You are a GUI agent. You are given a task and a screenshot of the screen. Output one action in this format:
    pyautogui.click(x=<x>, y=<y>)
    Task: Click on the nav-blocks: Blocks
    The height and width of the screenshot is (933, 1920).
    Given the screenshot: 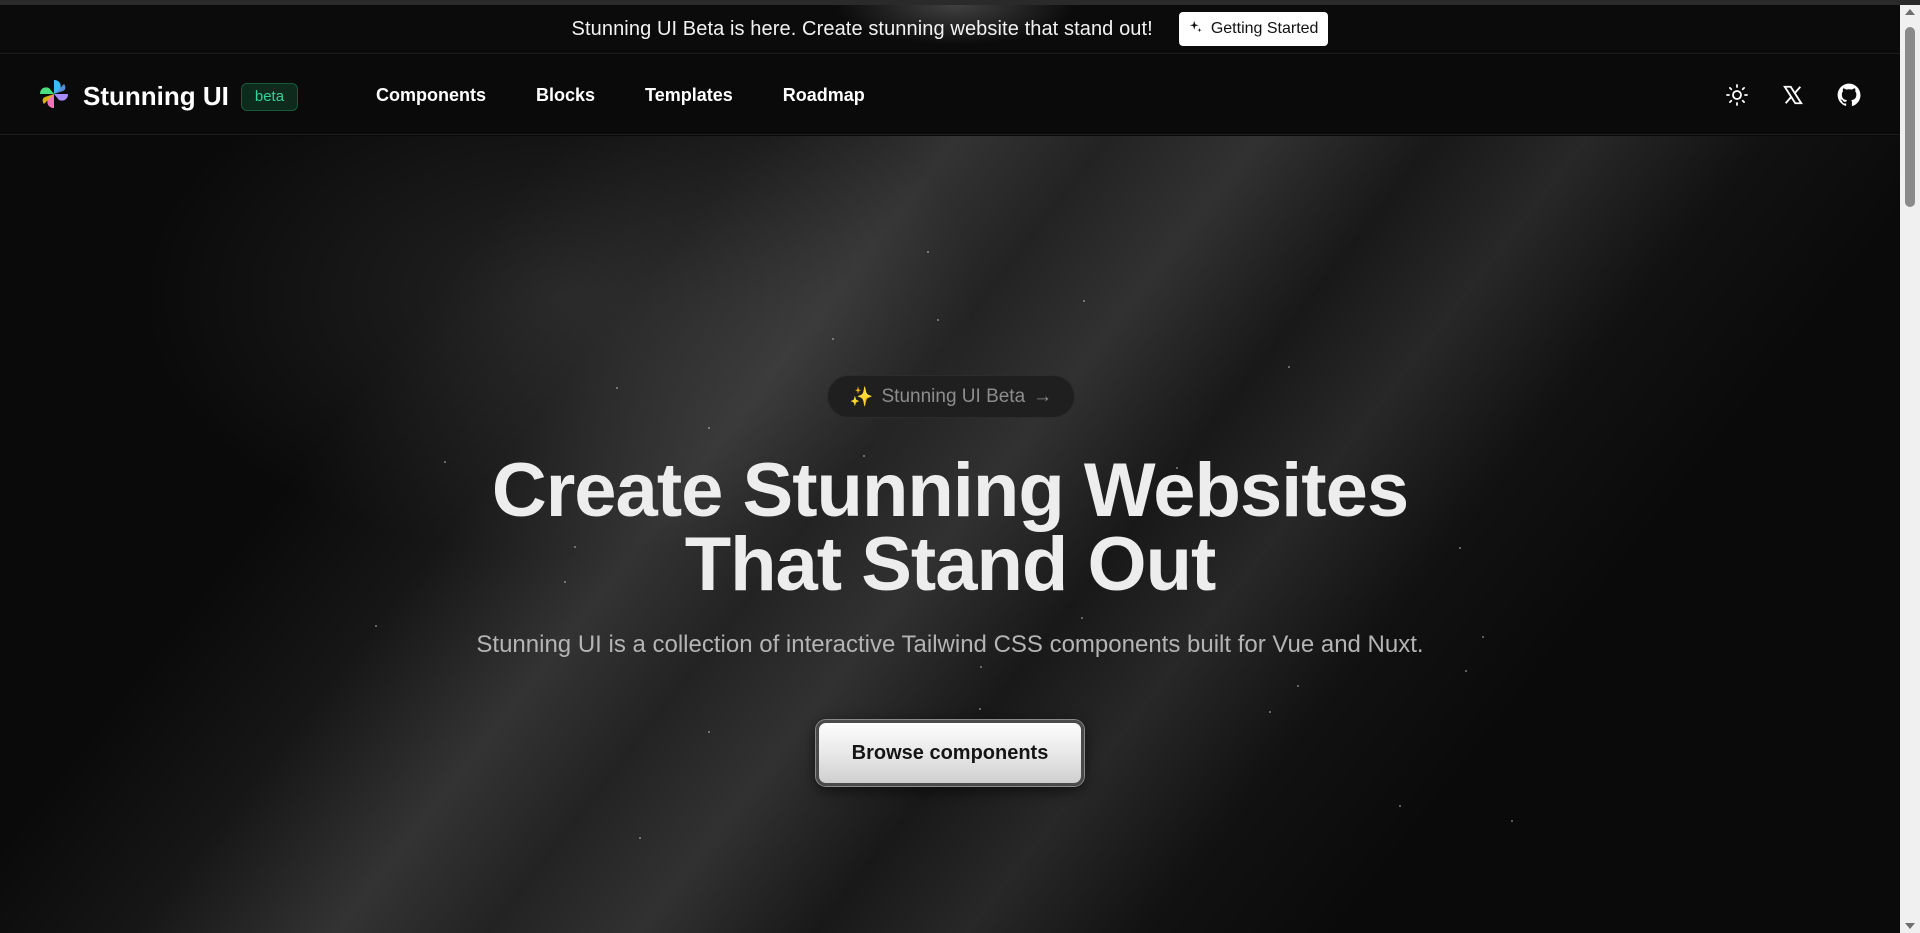 What is the action you would take?
    pyautogui.click(x=565, y=95)
    